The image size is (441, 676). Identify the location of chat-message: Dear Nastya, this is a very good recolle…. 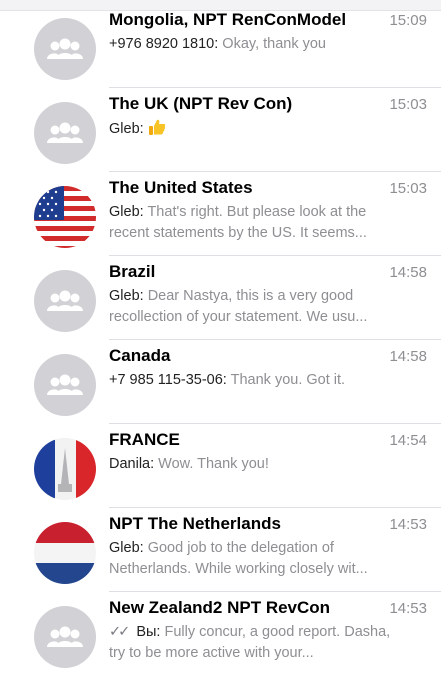
(238, 306).